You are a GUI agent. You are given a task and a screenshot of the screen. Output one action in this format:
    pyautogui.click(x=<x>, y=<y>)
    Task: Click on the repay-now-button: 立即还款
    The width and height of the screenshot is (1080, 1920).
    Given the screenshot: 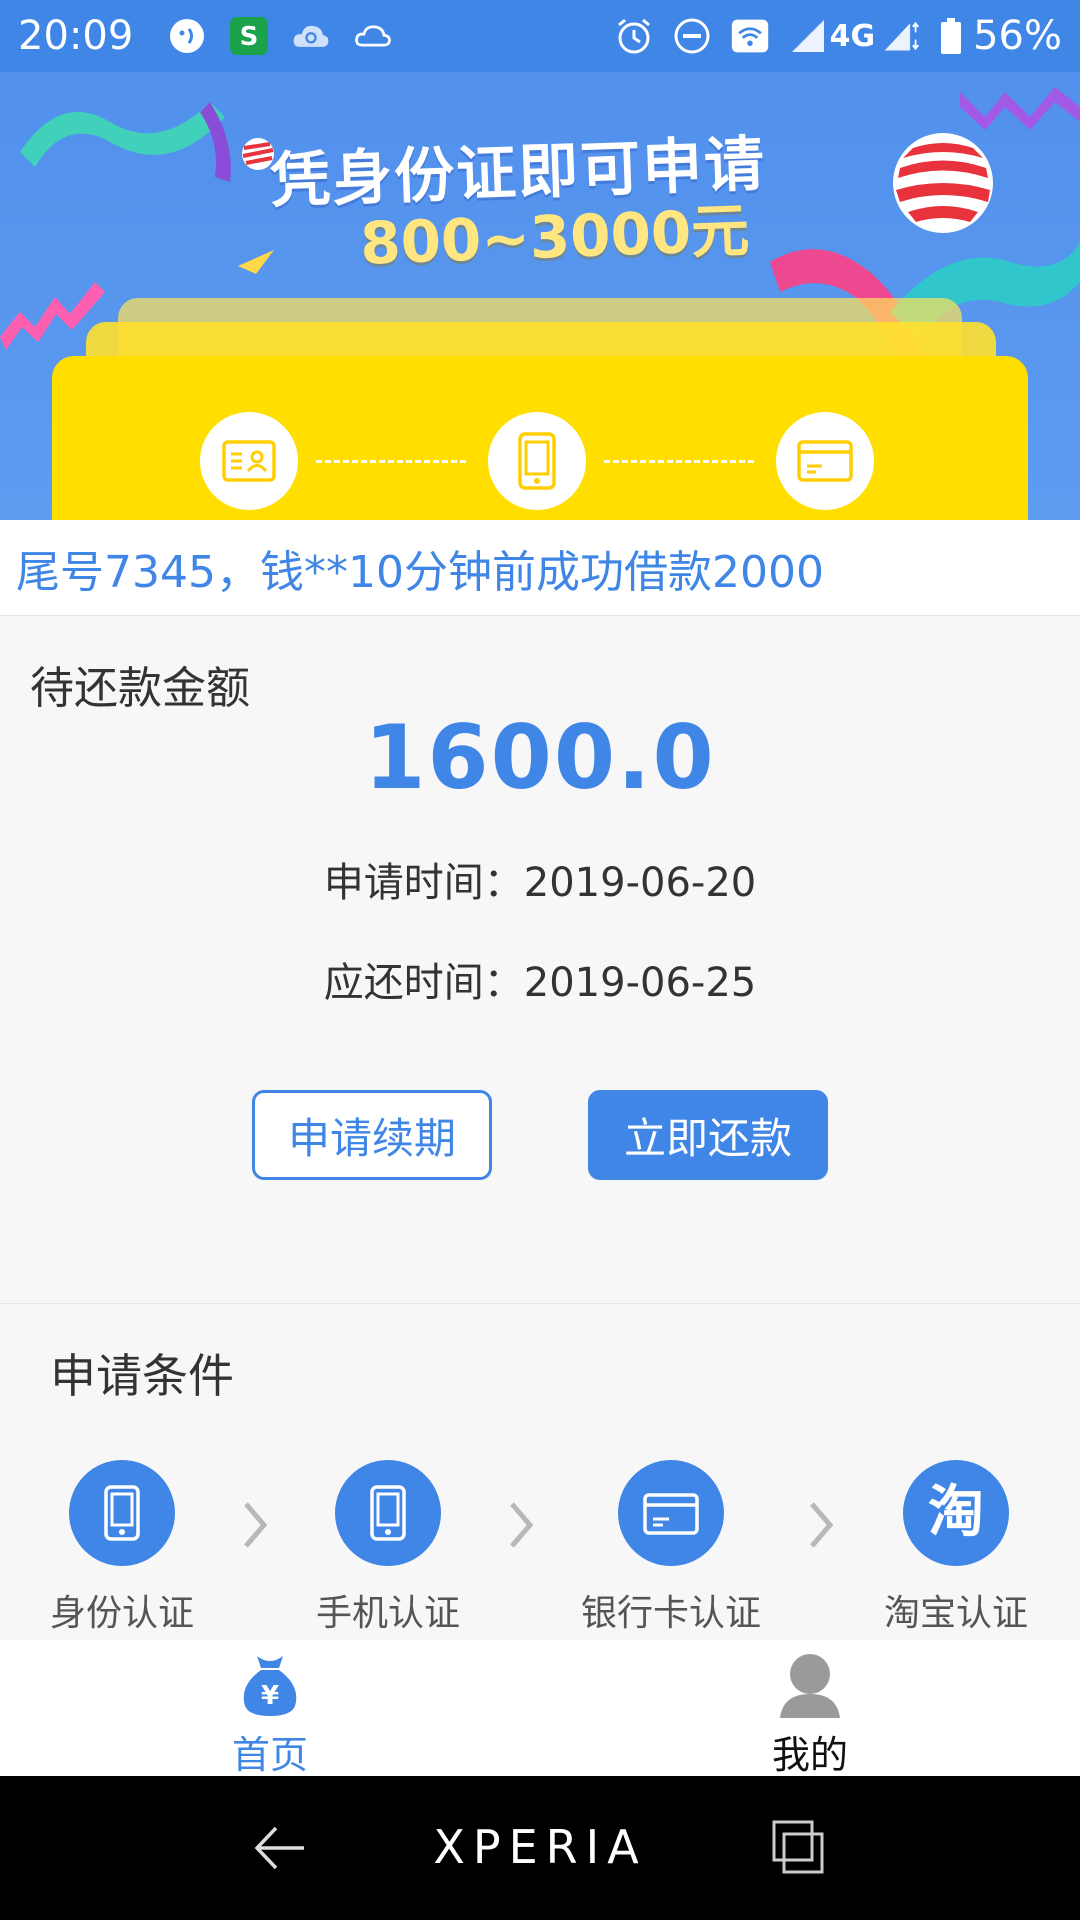 What is the action you would take?
    pyautogui.click(x=708, y=1135)
    